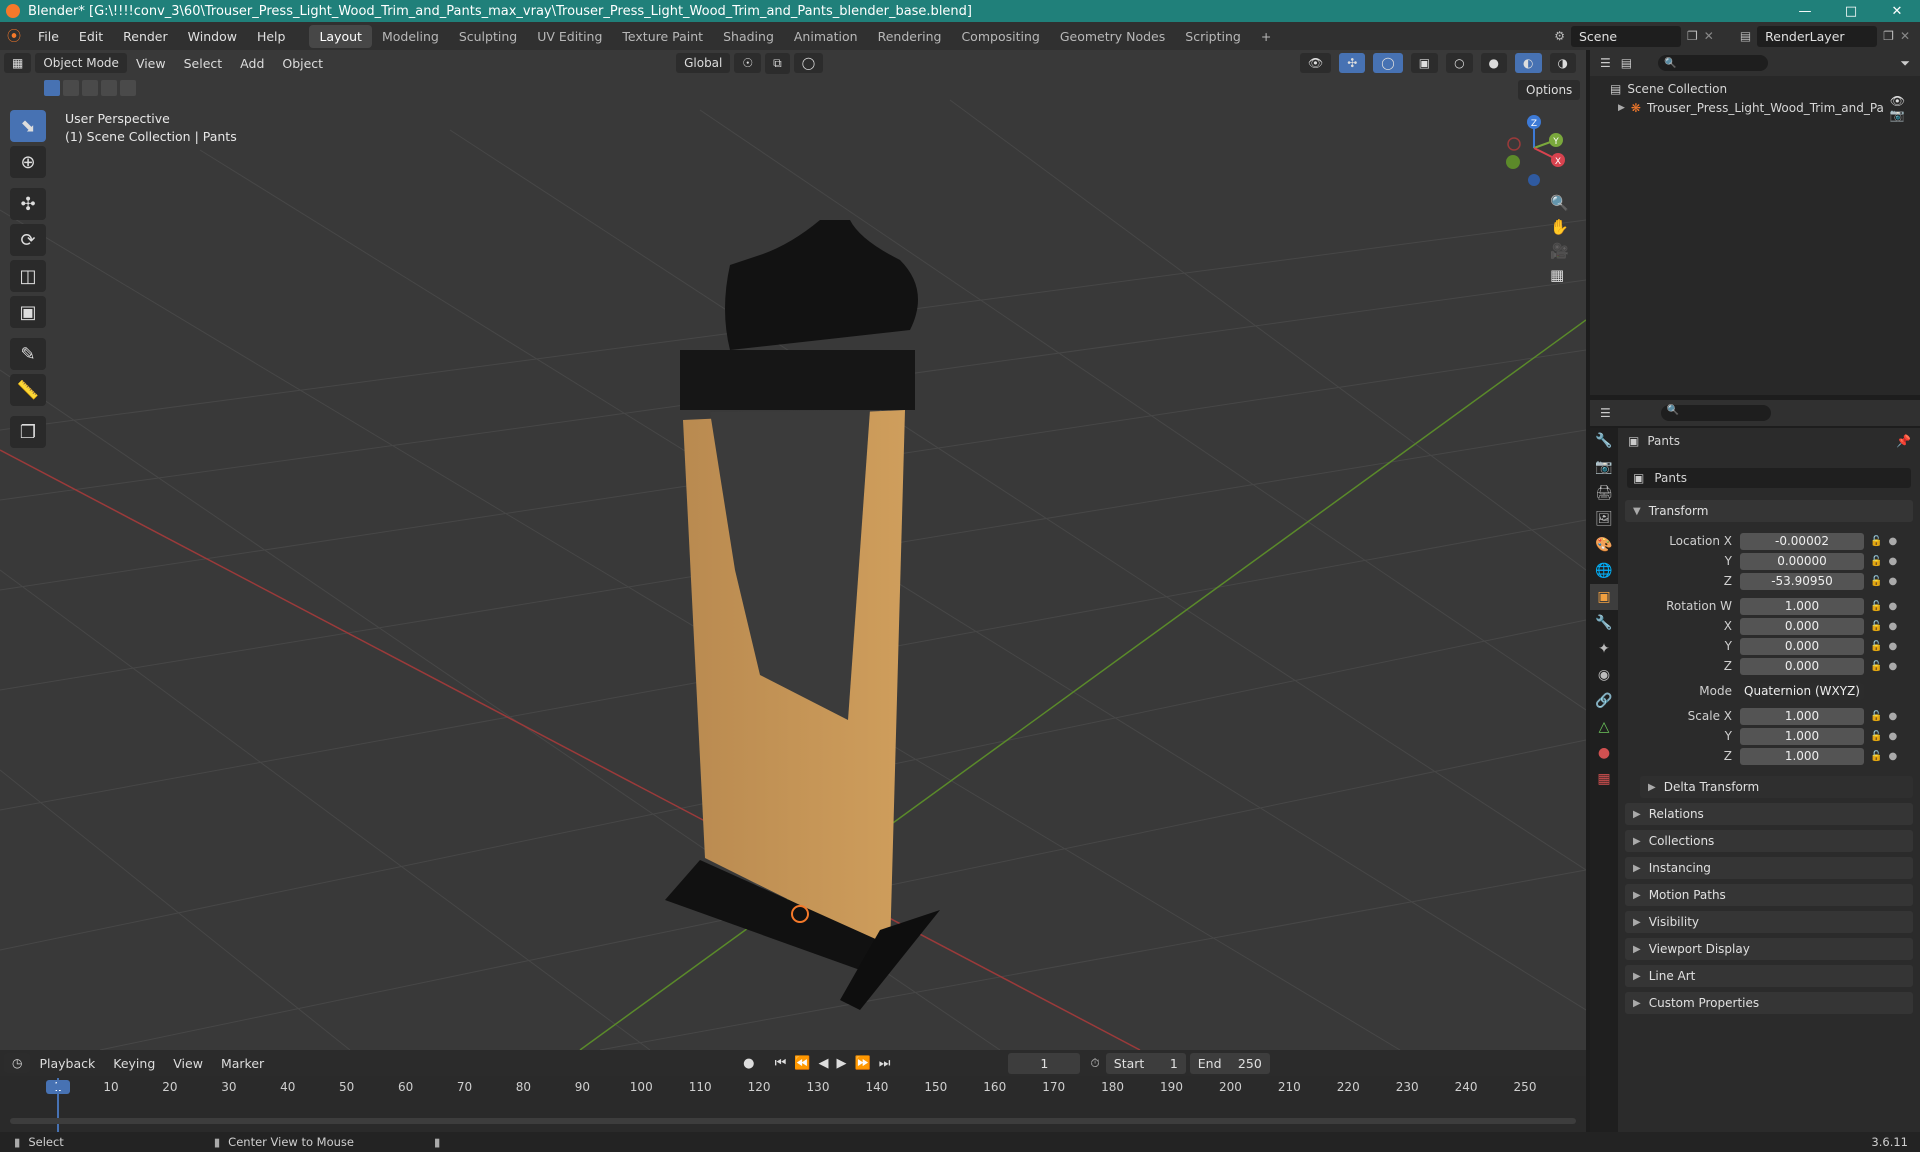 Image resolution: width=1920 pixels, height=1152 pixels. I want to click on transform-orientation-select: Global, so click(703, 63).